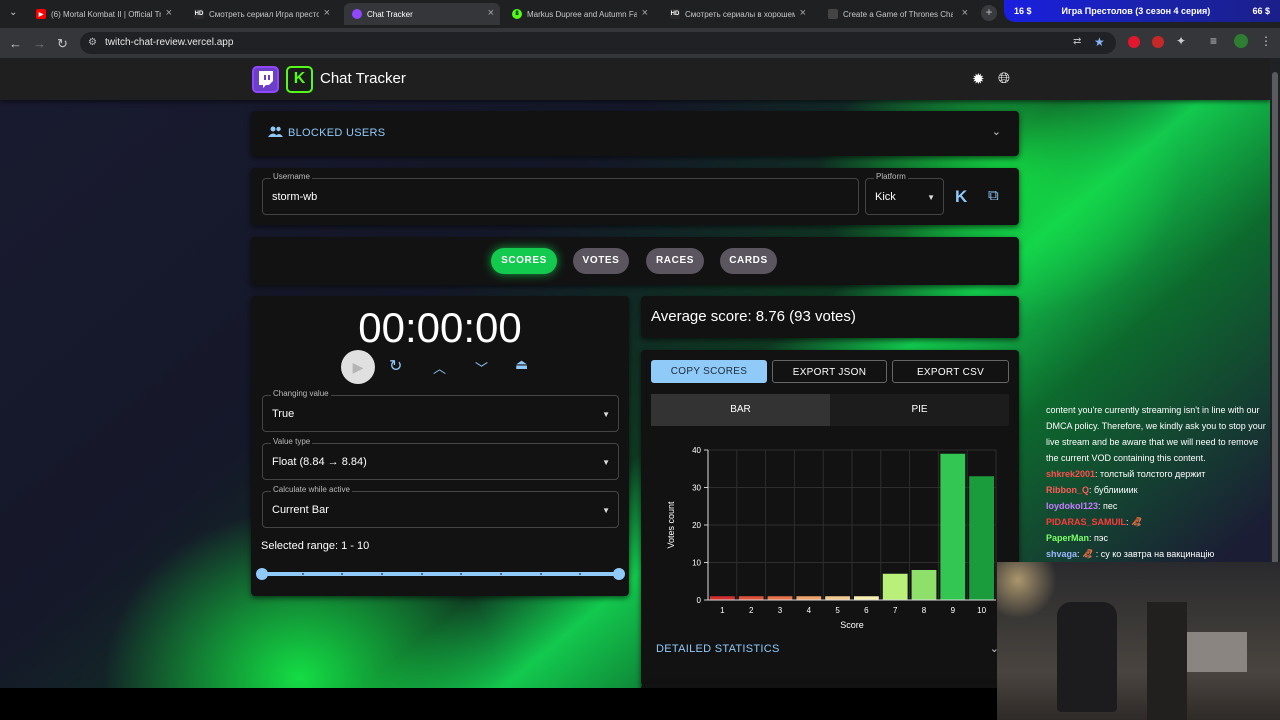 The height and width of the screenshot is (720, 1280). What do you see at coordinates (1086, 522) in the screenshot?
I see `chat-username: PIDARAS_SAMUIL` at bounding box center [1086, 522].